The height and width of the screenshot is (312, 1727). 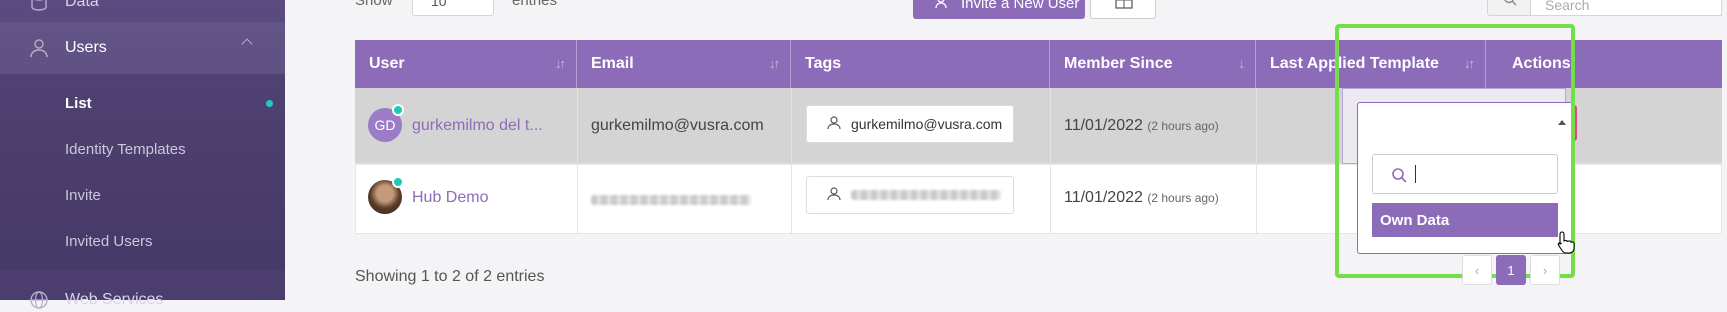 I want to click on sidebar-item-label: Users, so click(x=86, y=47).